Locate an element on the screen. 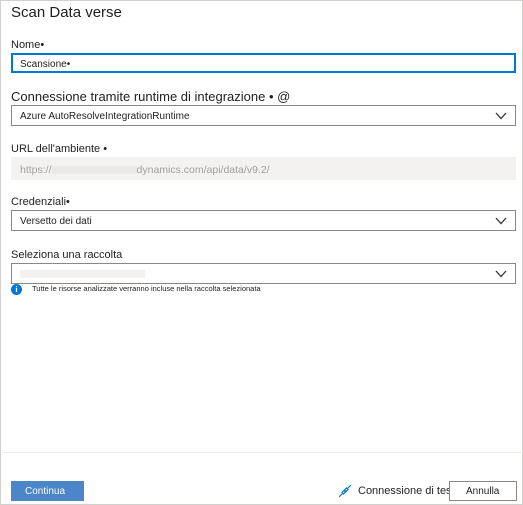  test-connection-label: Connessione di test is located at coordinates (406, 491).